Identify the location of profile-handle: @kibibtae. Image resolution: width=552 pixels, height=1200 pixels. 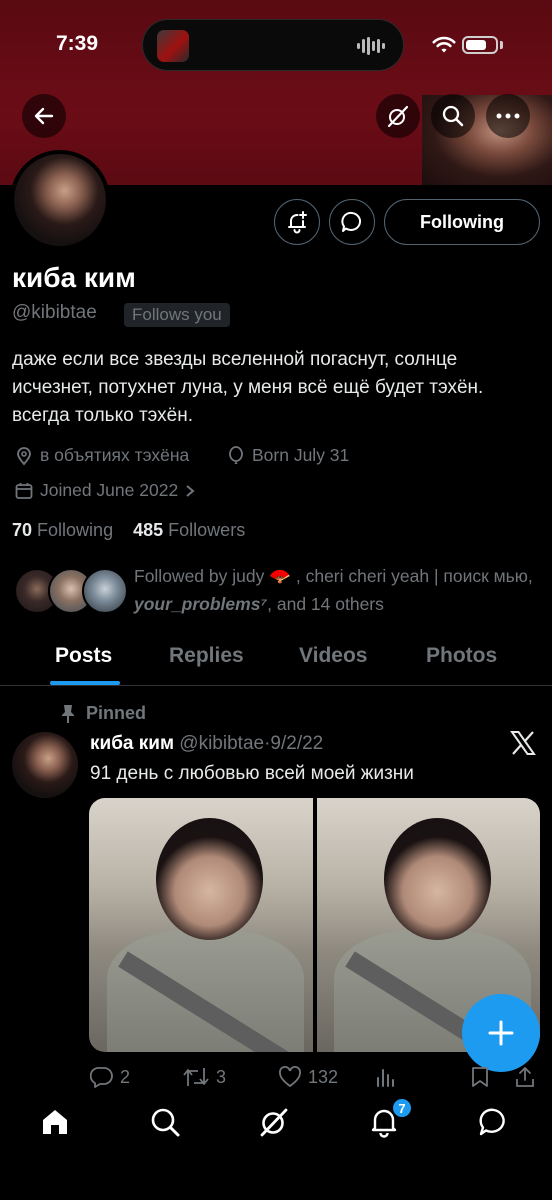
(54, 312).